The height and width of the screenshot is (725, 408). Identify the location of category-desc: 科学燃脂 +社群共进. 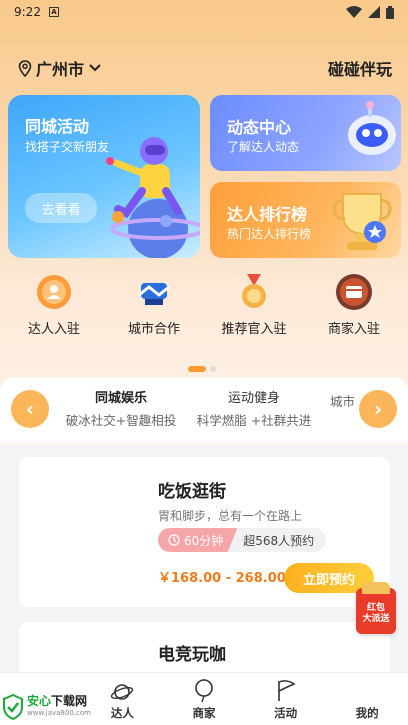
(254, 420).